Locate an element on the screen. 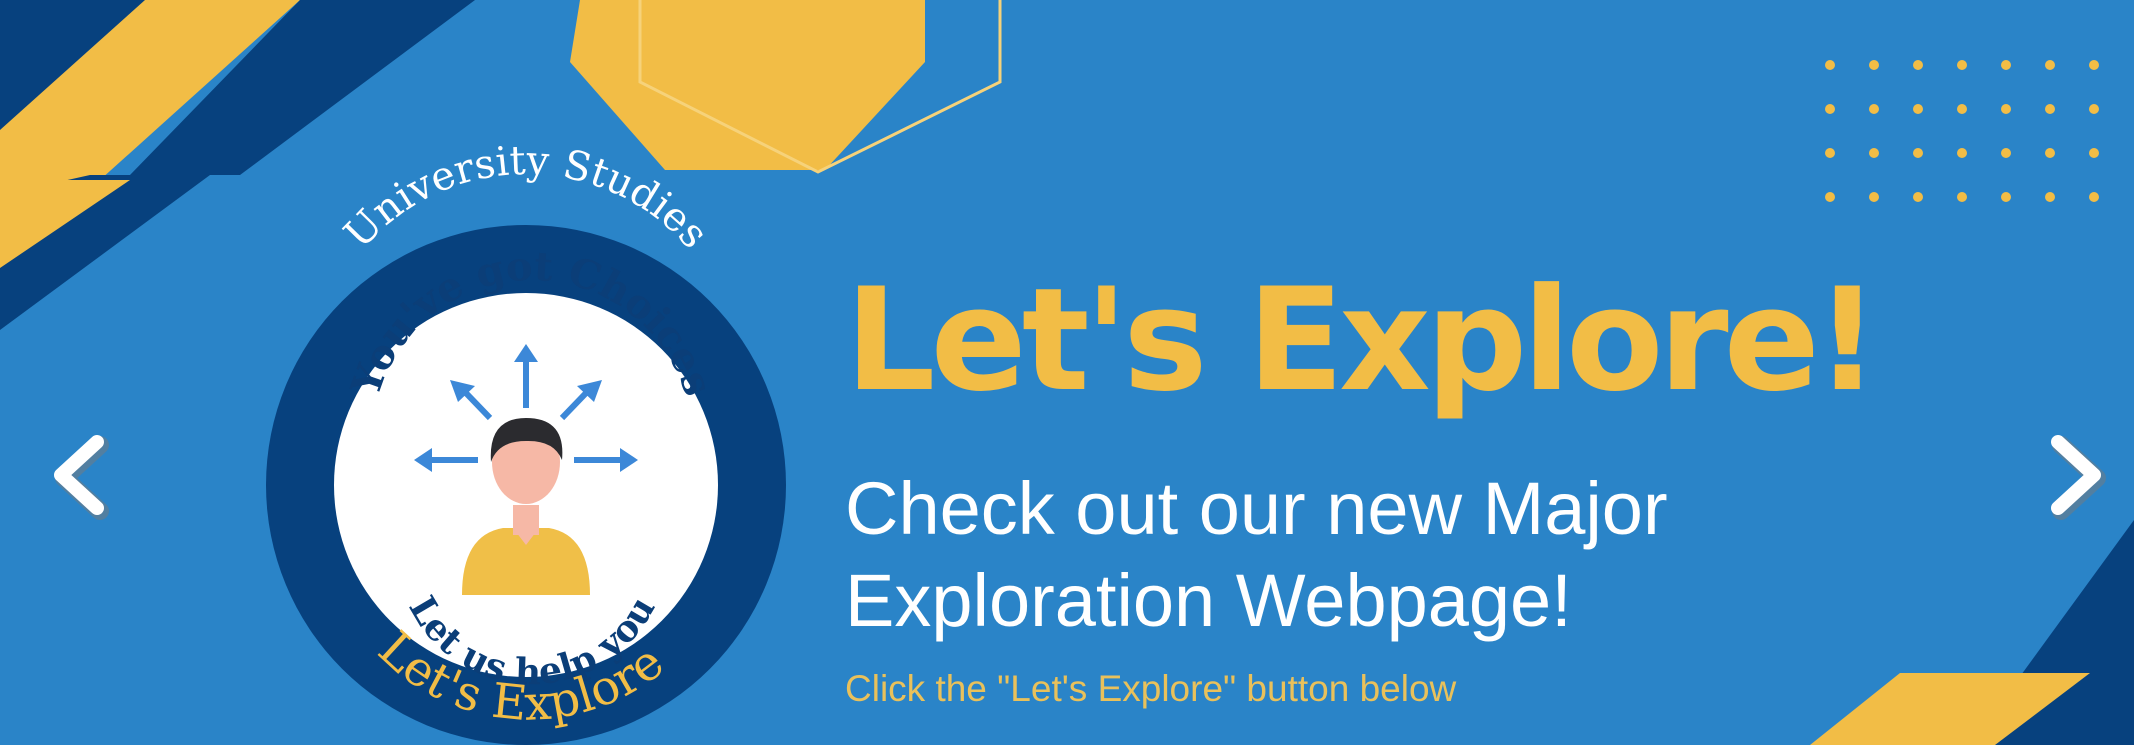 This screenshot has height=745, width=2134. chevron-right-icon is located at coordinates (2078, 477).